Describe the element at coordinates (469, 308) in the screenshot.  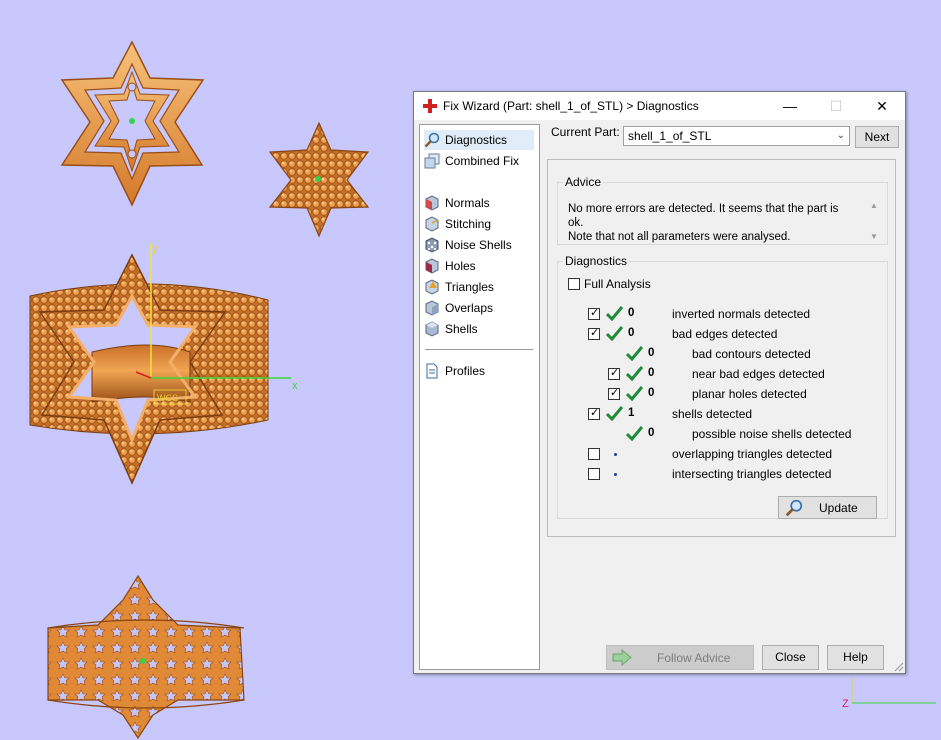
I see `nav-label: Overlaps` at that location.